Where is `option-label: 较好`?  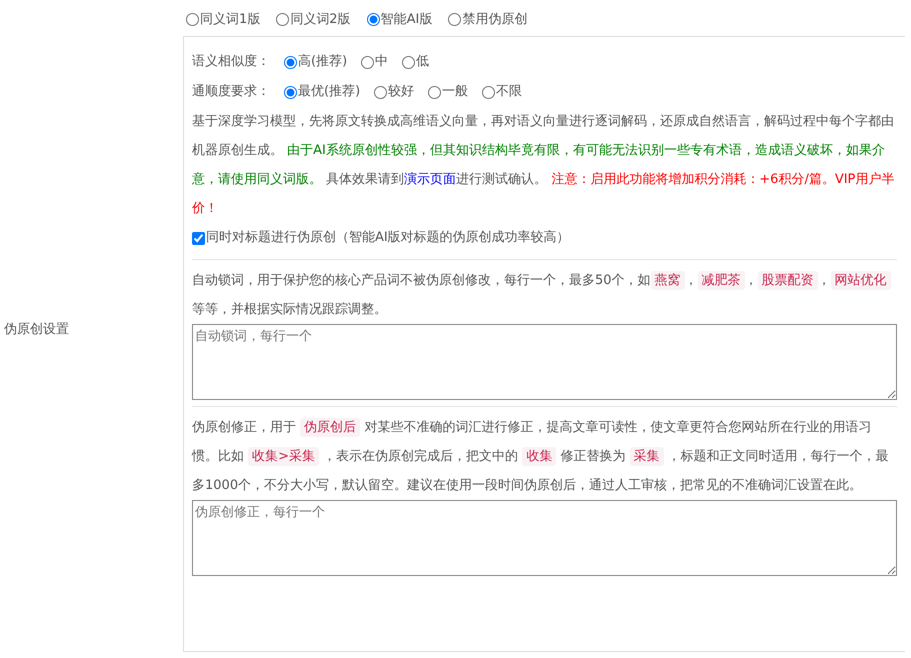
option-label: 较好 is located at coordinates (401, 92).